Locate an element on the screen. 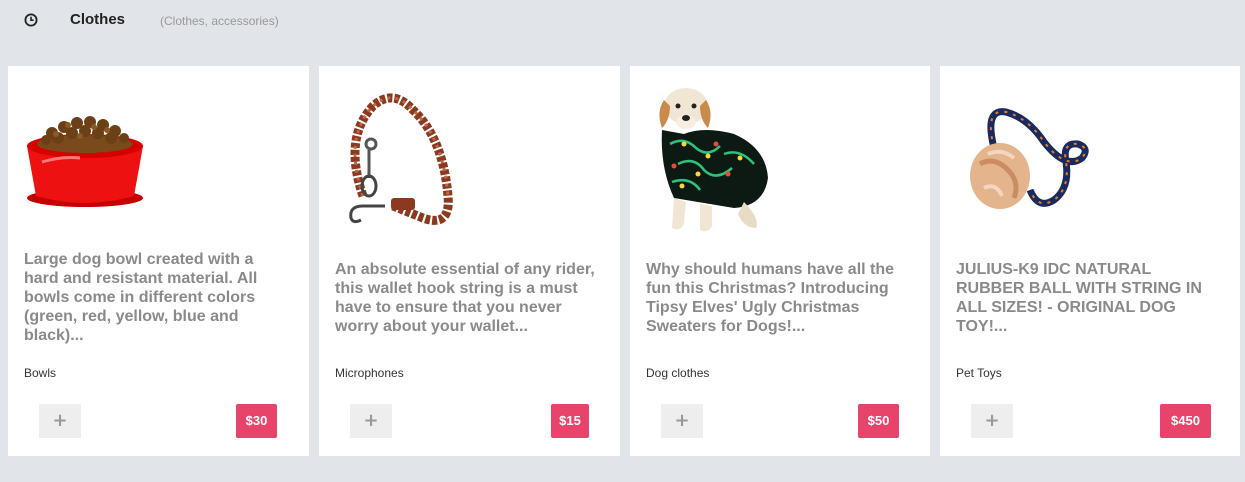 This screenshot has height=482, width=1245. product-category: Pet Toys is located at coordinates (979, 373).